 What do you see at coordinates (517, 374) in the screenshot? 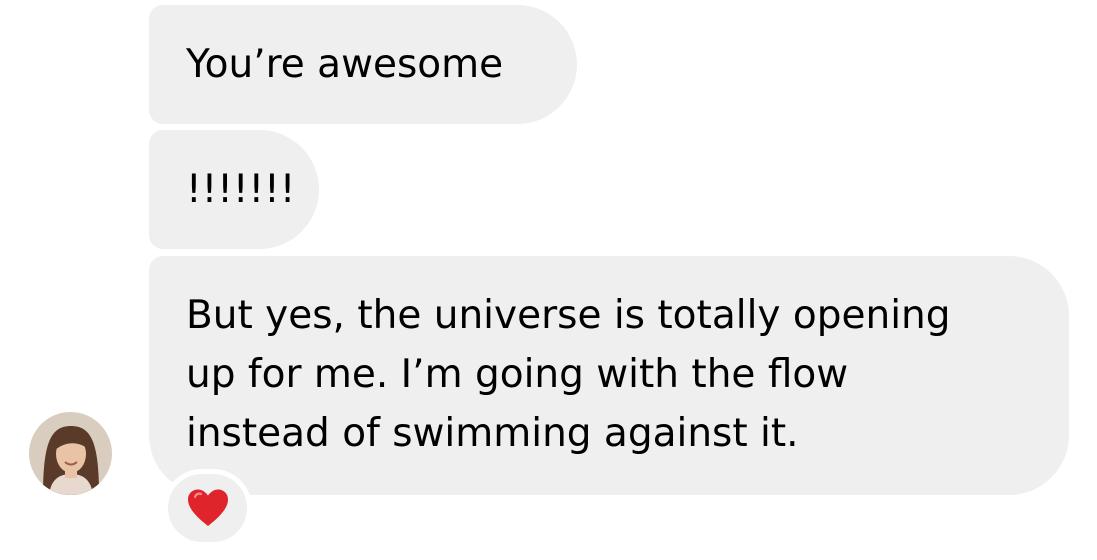
I see `message-text-line: up for me. I’m going with the flow` at bounding box center [517, 374].